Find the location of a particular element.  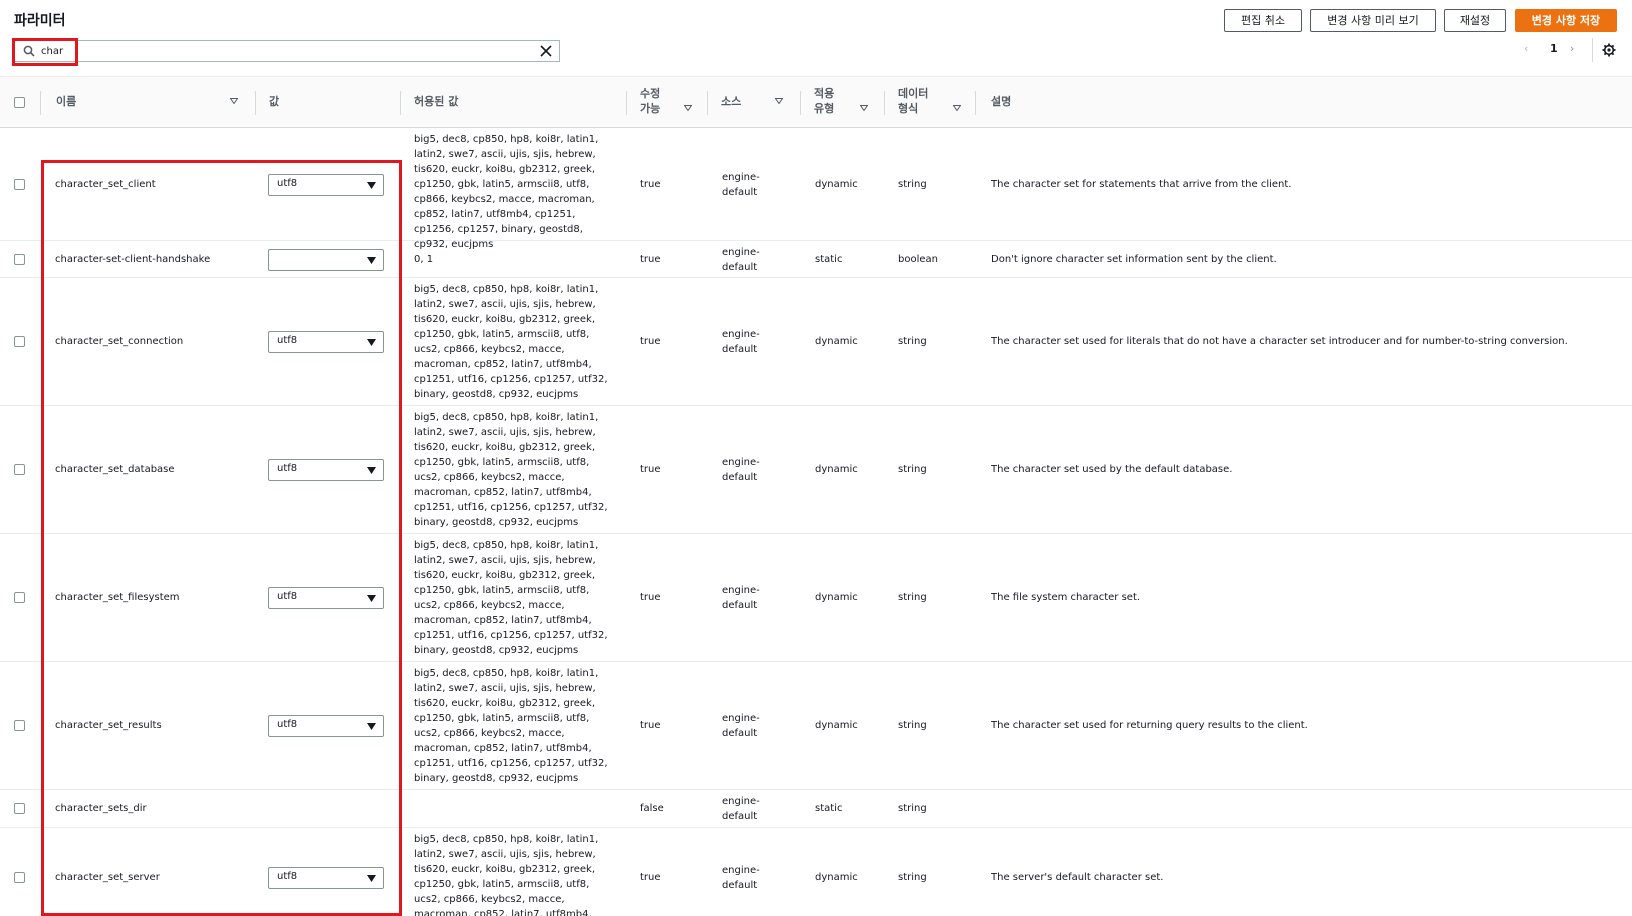

description-value: The server's default character set. is located at coordinates (1077, 877).